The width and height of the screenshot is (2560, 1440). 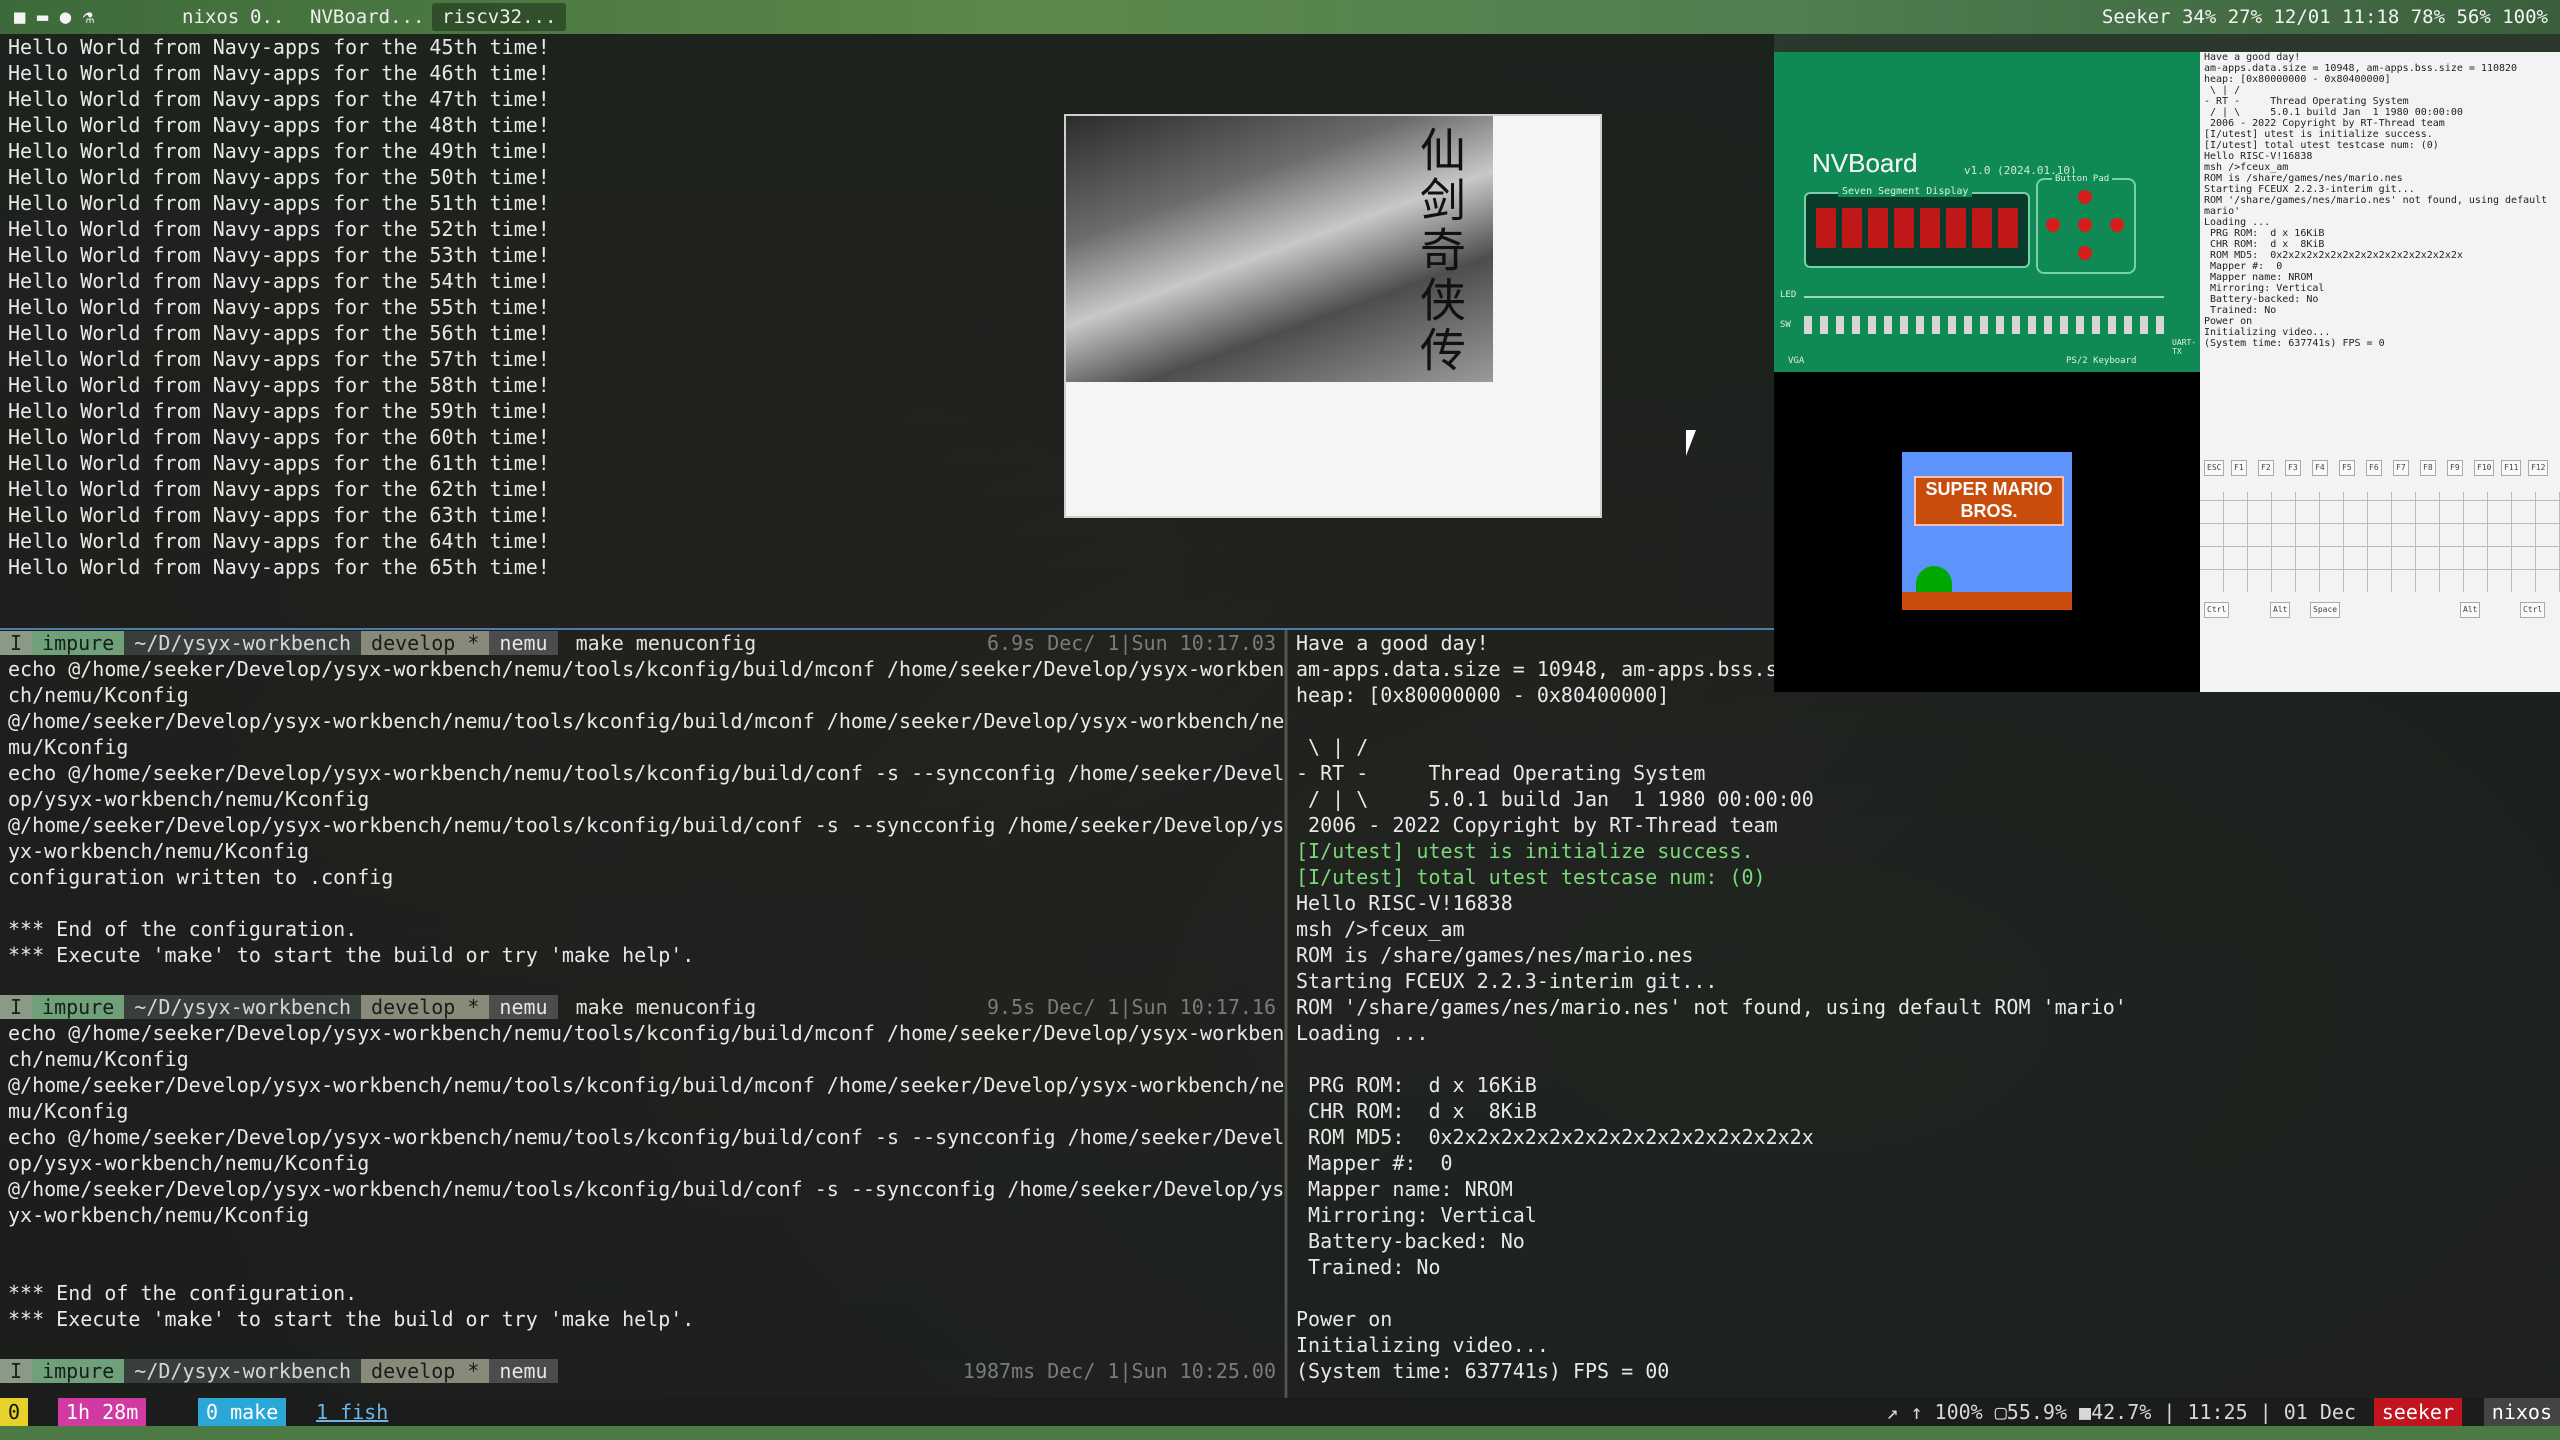 I want to click on status-user: seeker, so click(x=2417, y=1412).